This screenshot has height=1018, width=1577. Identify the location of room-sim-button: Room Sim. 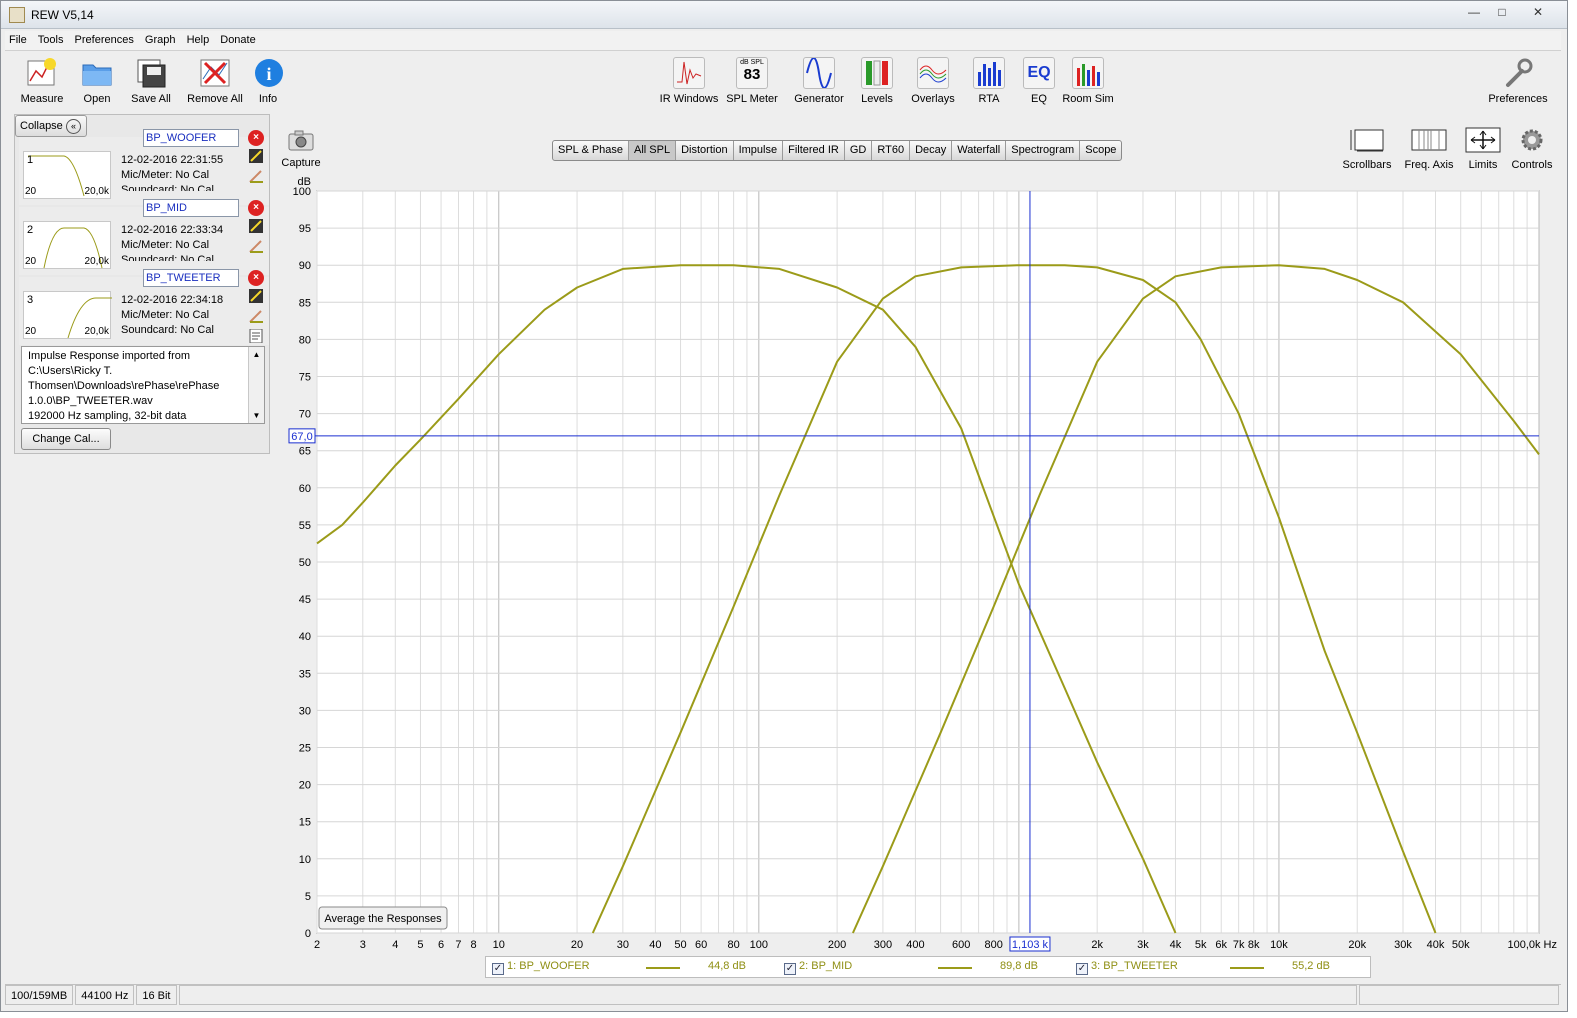
(1088, 81).